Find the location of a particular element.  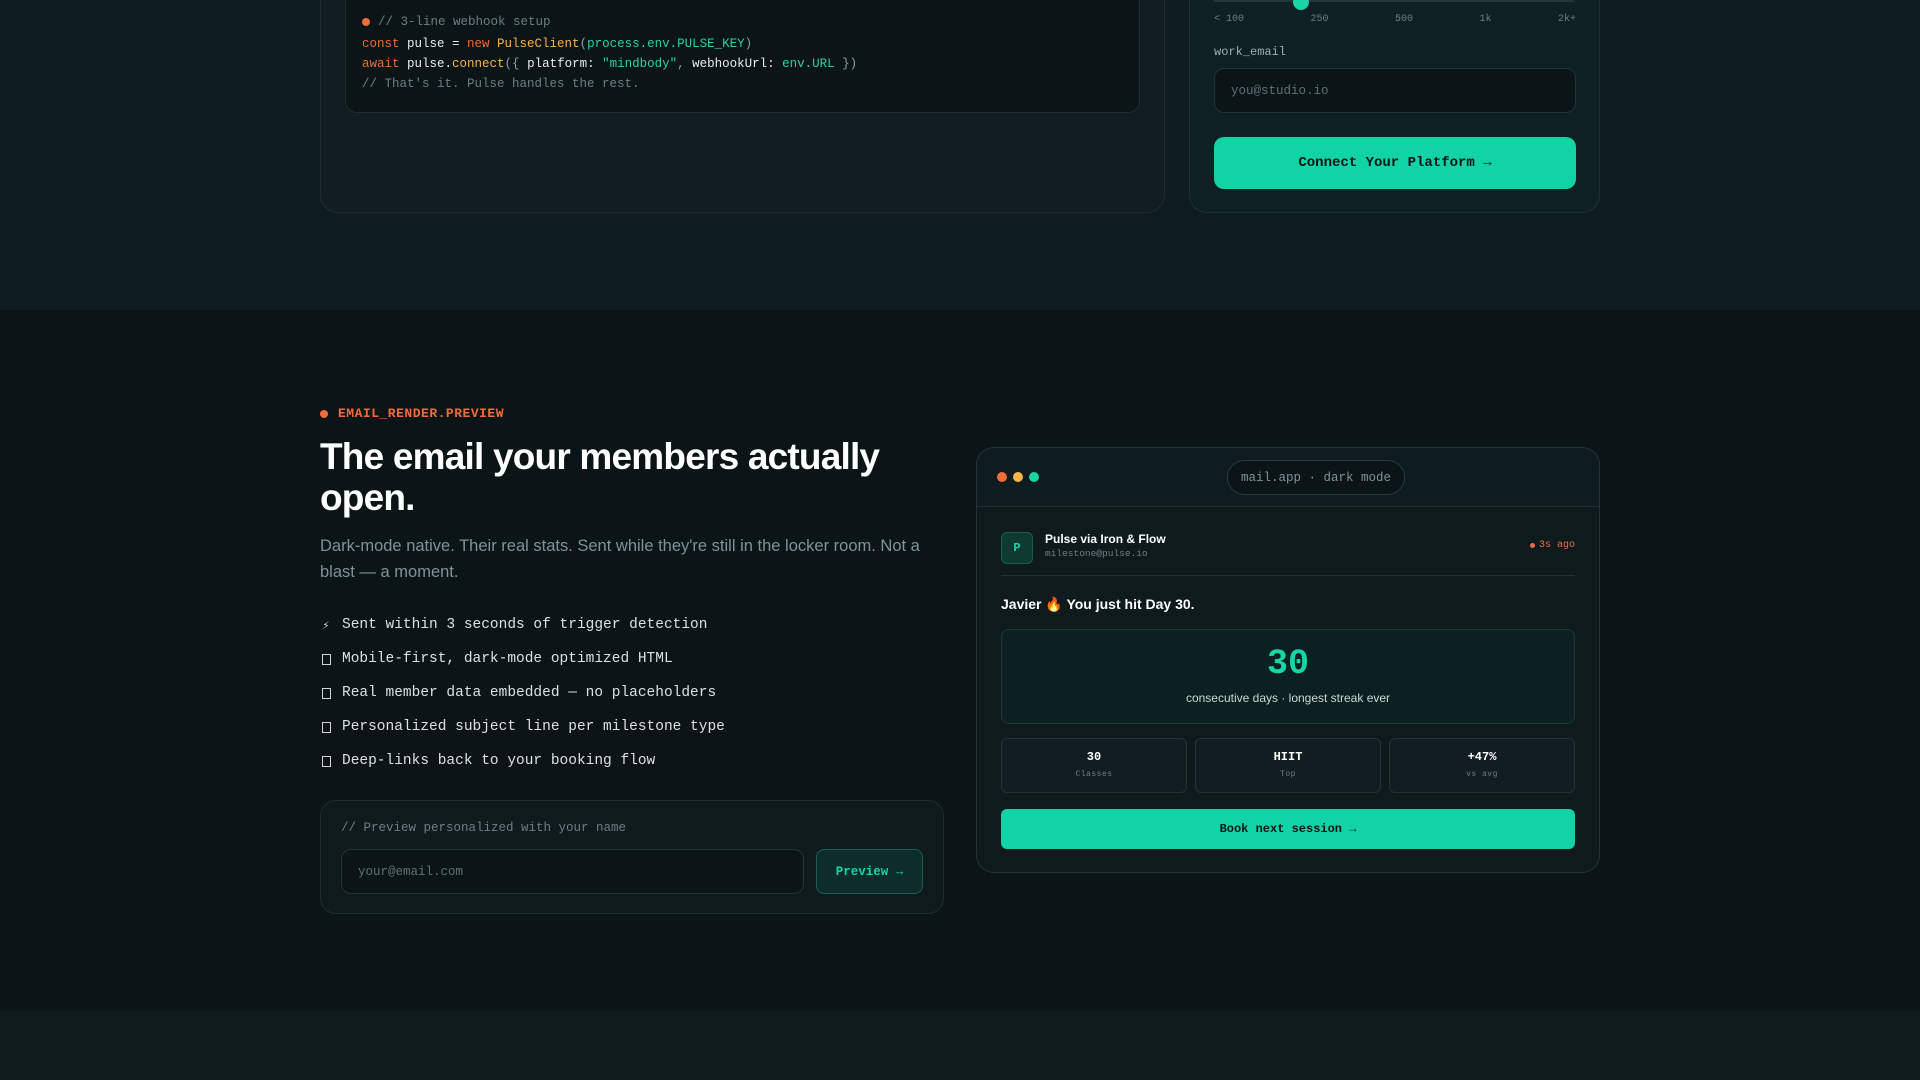

preview-email-input is located at coordinates (572, 871).